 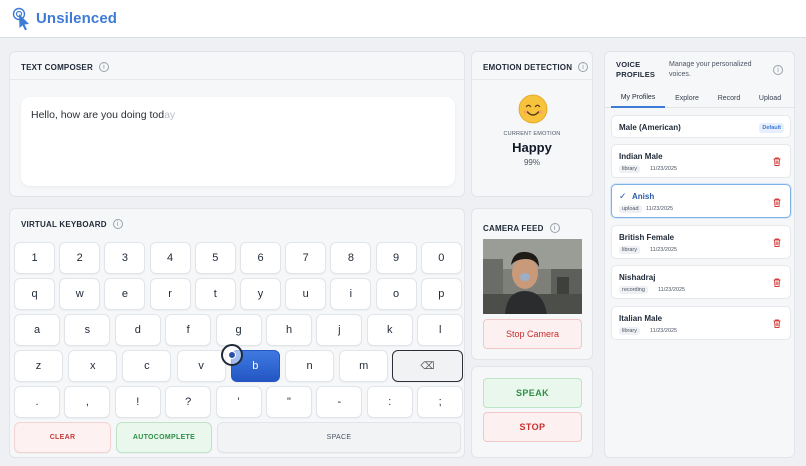 I want to click on voice-profile-tabs: My Profiles Explore Record Upload, so click(x=699, y=98).